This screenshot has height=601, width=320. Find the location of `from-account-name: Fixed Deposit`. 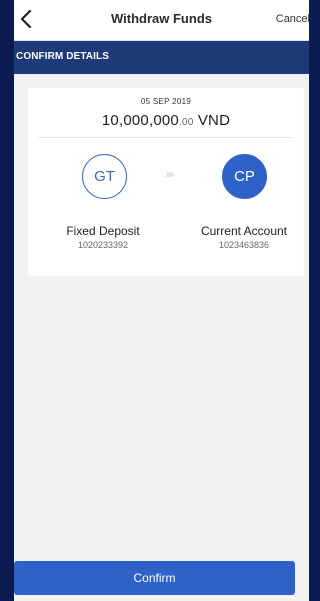

from-account-name: Fixed Deposit is located at coordinates (103, 231).